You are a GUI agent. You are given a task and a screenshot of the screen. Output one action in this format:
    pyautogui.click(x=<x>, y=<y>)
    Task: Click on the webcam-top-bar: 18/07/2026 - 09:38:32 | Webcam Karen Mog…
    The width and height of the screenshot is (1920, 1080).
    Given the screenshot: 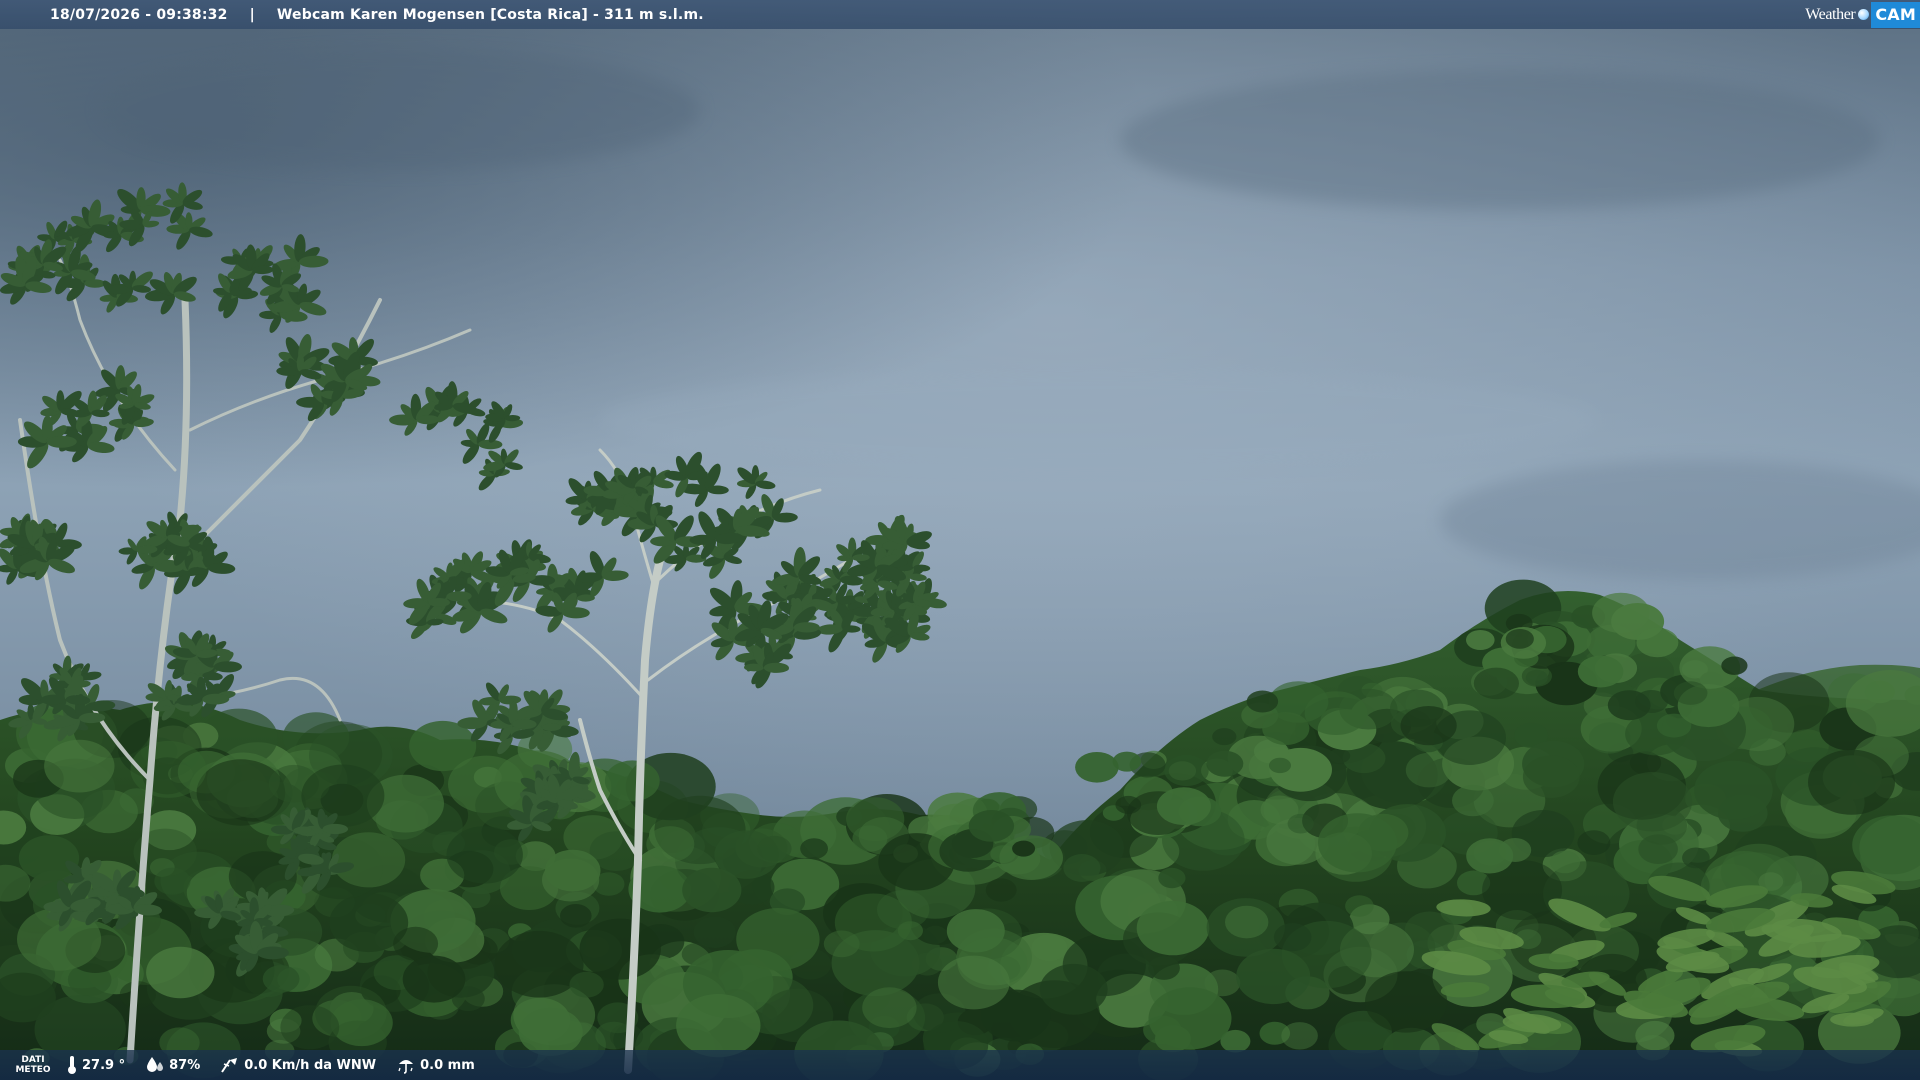 What is the action you would take?
    pyautogui.click(x=960, y=14)
    